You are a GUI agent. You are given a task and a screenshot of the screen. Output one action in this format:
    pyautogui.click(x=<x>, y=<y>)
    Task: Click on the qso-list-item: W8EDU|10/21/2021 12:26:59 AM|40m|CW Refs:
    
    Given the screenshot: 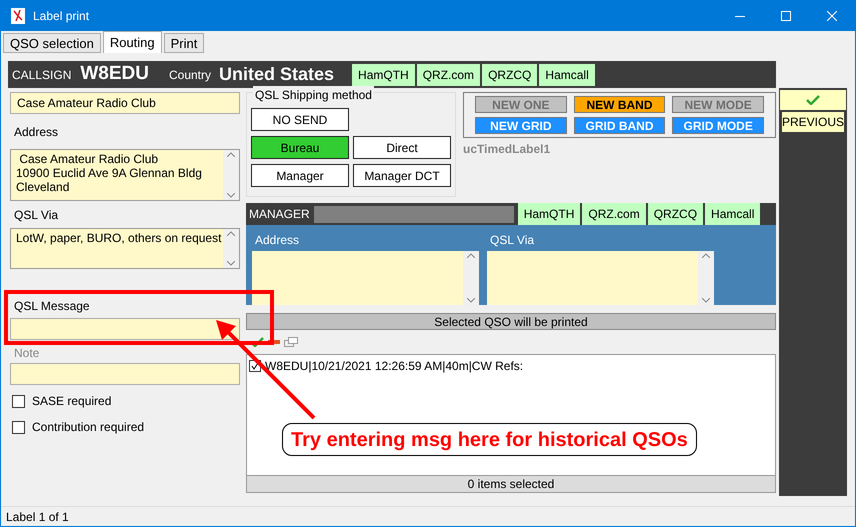 What is the action you would take?
    pyautogui.click(x=512, y=366)
    